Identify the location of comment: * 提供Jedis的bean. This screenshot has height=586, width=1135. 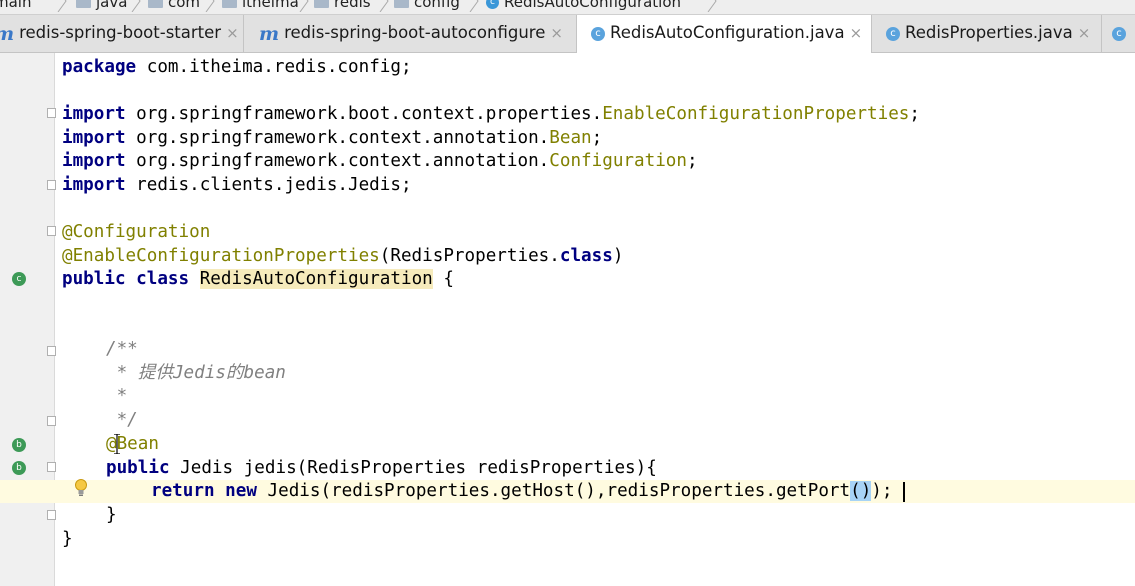
(196, 373).